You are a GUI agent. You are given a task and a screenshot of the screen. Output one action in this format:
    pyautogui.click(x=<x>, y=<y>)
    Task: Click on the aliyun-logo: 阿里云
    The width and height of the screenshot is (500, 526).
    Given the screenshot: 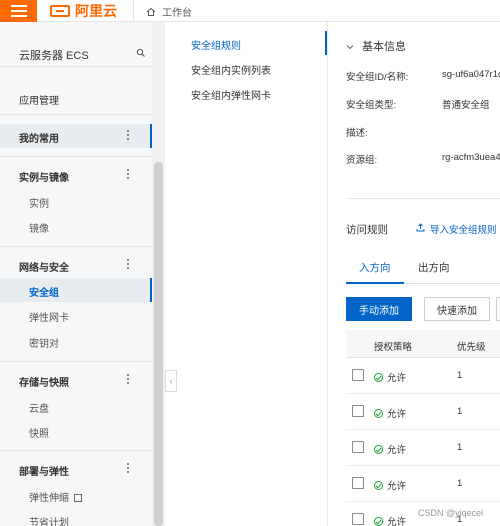 What is the action you would take?
    pyautogui.click(x=83, y=11)
    